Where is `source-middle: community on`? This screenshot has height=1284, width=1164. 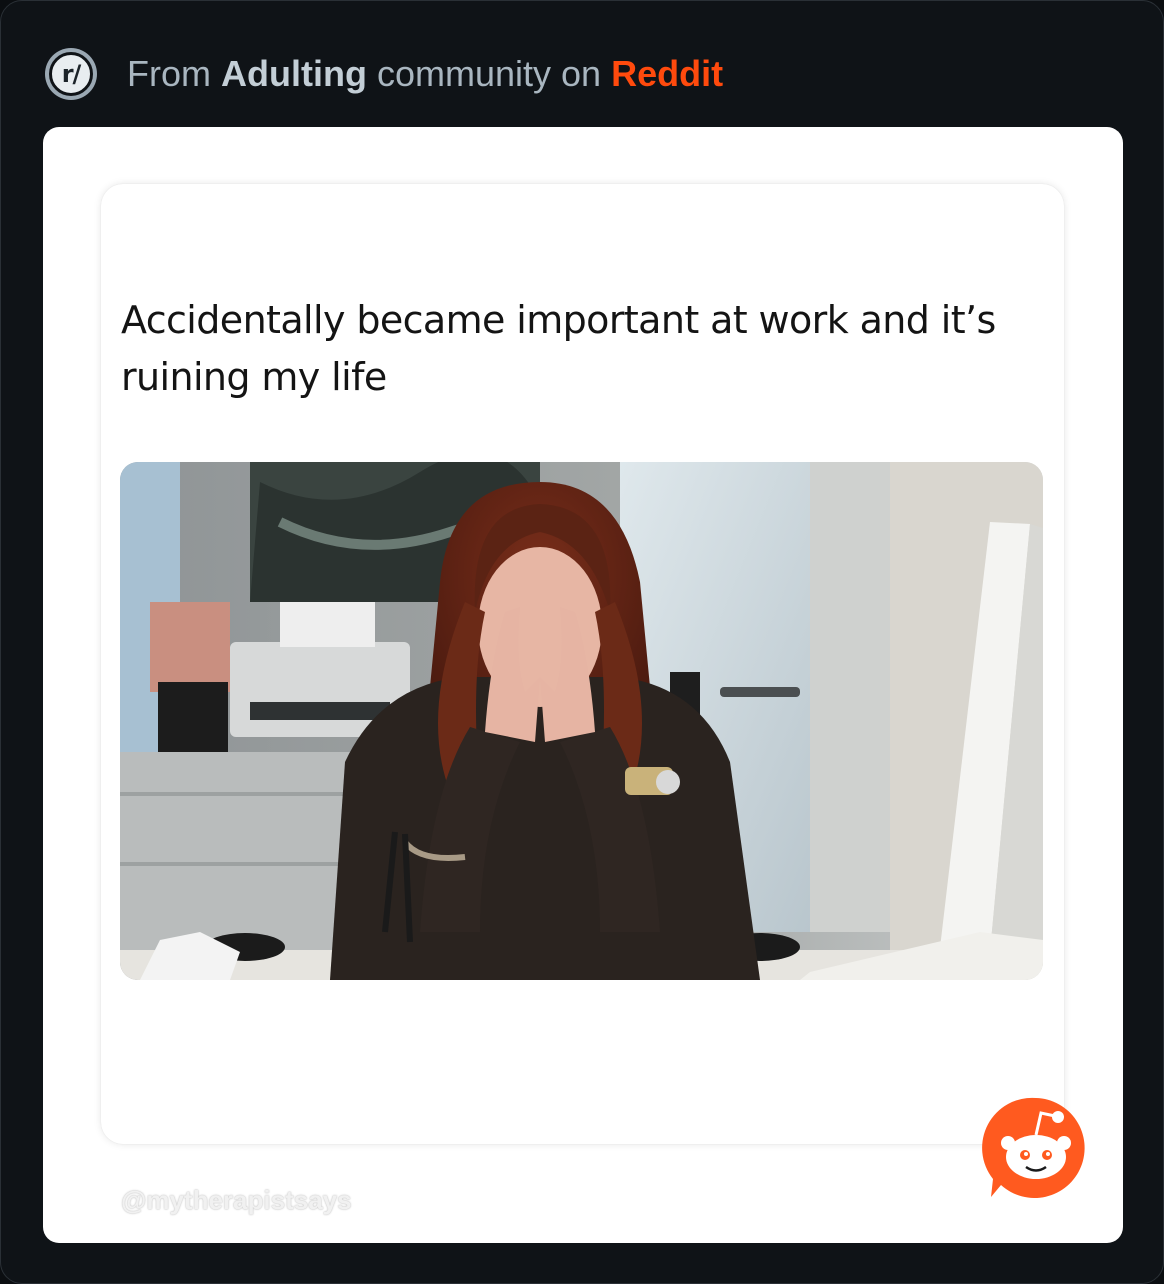 source-middle: community on is located at coordinates (489, 73).